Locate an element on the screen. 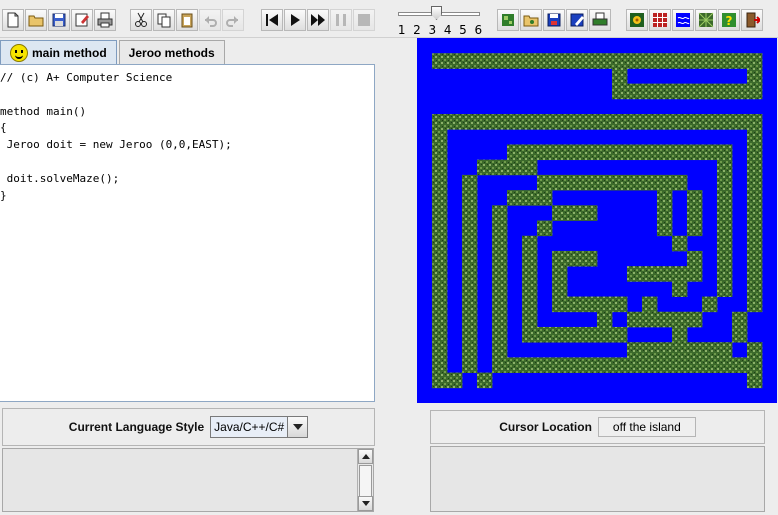 The width and height of the screenshot is (778, 515). save-as-button is located at coordinates (82, 20).